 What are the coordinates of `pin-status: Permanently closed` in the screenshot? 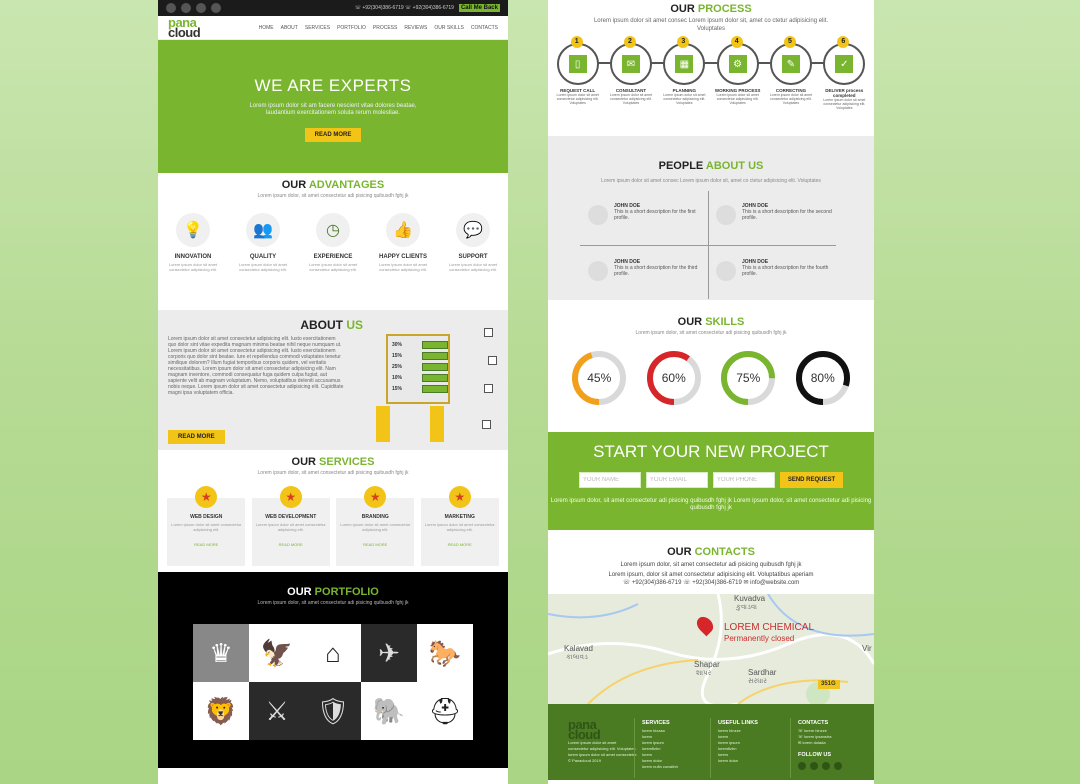 It's located at (759, 638).